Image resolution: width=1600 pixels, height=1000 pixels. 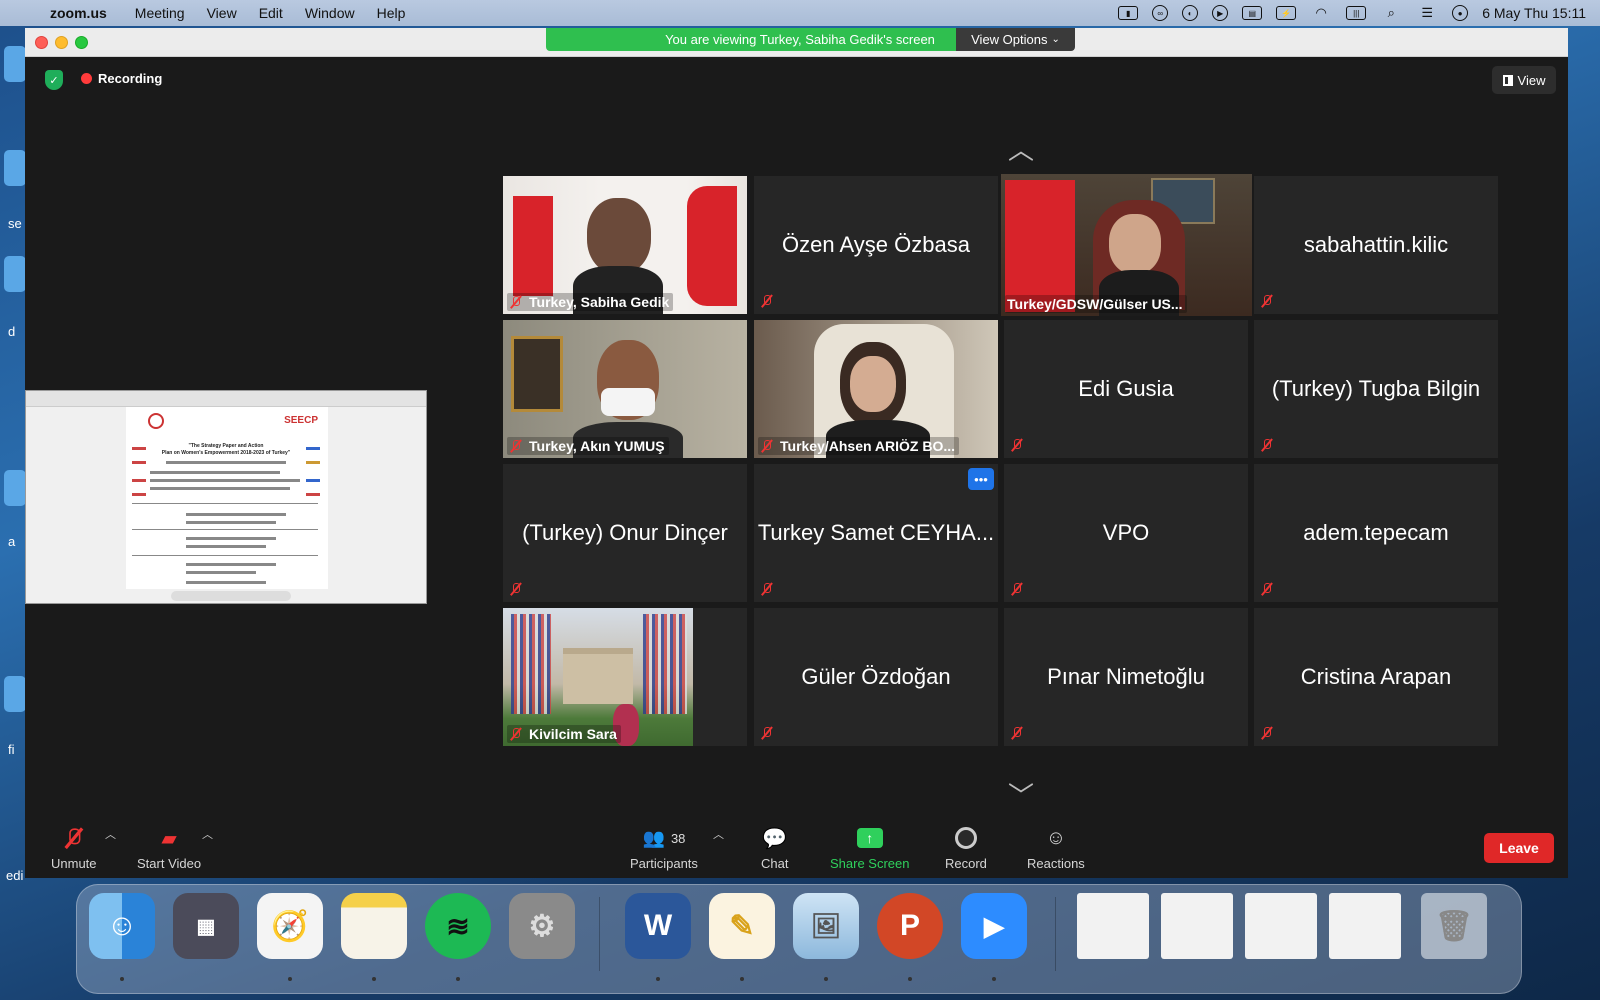 I want to click on battery-icon: ⚡, so click(x=1286, y=13).